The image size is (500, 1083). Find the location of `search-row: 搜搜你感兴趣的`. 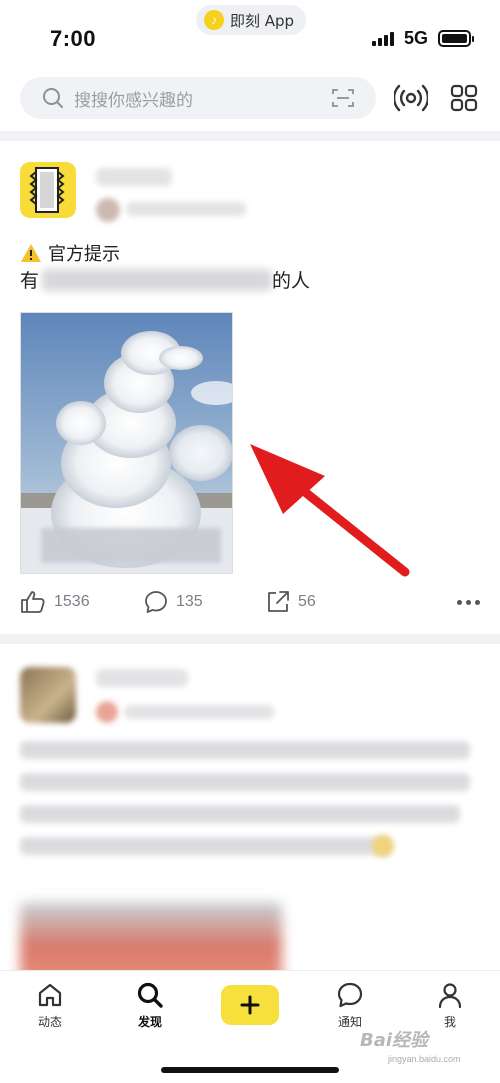

search-row: 搜搜你感兴趣的 is located at coordinates (250, 99).